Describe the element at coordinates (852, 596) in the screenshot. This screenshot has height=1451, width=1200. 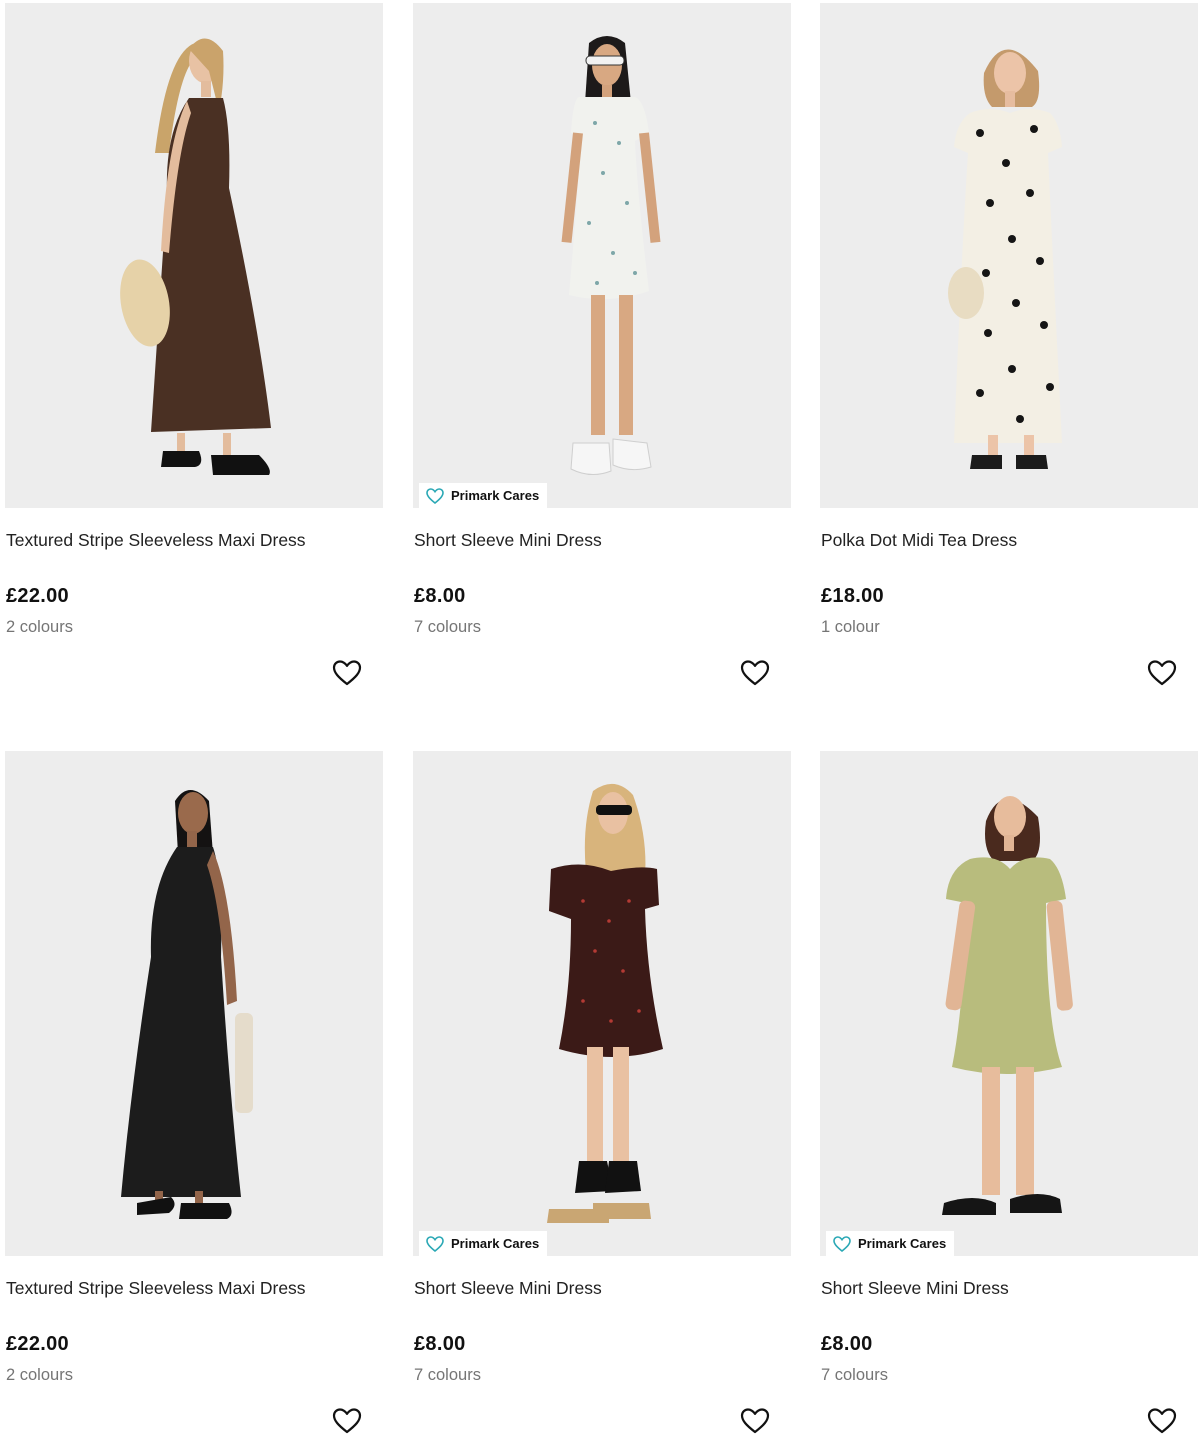
I see `product-price: £18.00` at that location.